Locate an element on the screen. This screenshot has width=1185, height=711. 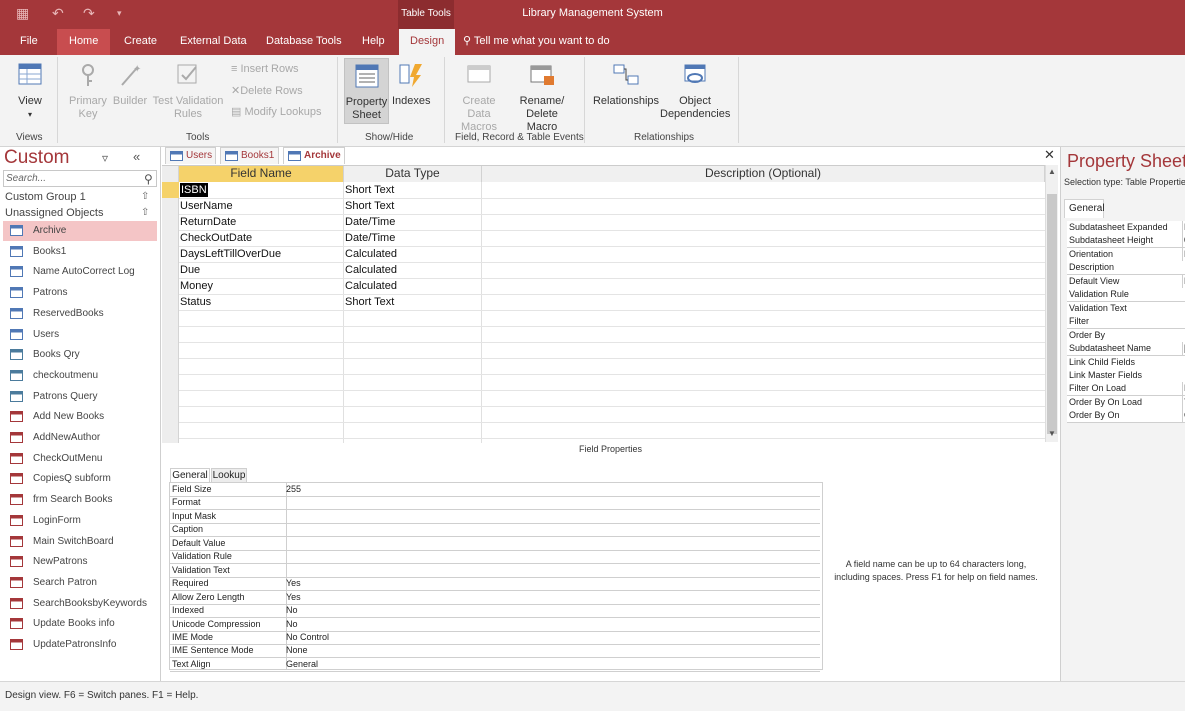
property-sheet-button: Property Sheet is located at coordinates (366, 91).